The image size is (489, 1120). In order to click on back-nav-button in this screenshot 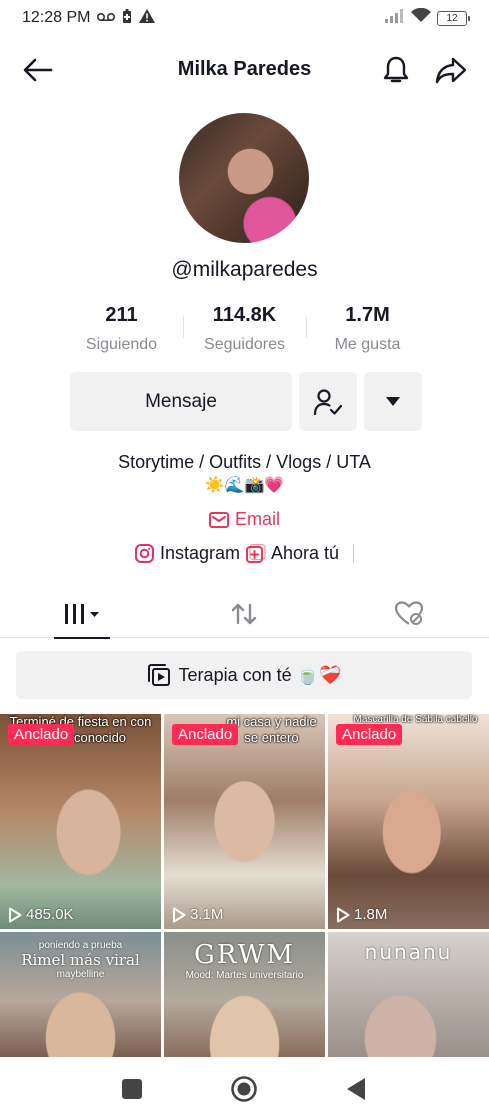, I will do `click(356, 1089)`.